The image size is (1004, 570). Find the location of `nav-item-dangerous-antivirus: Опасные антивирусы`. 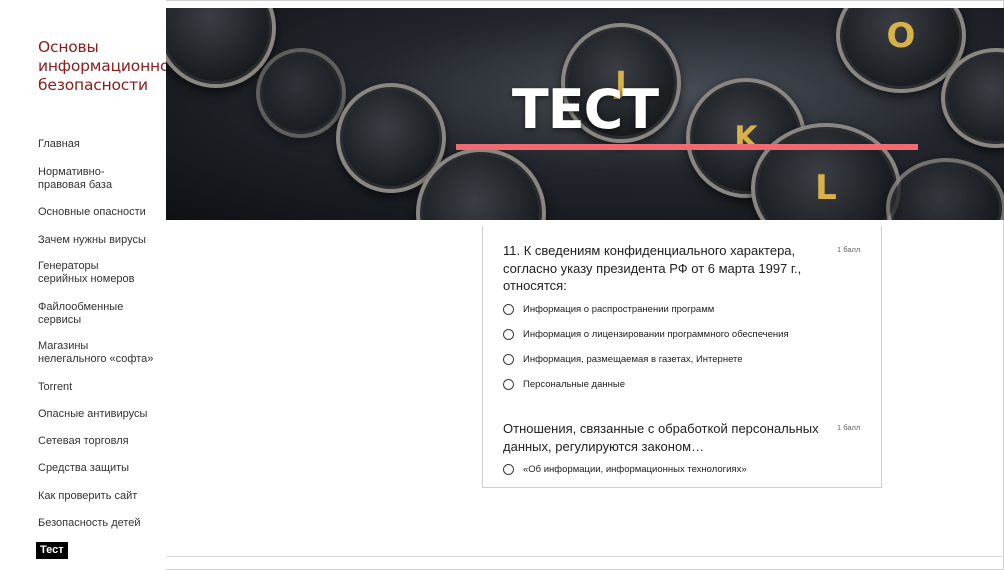

nav-item-dangerous-antivirus: Опасные антивирусы is located at coordinates (92, 414).